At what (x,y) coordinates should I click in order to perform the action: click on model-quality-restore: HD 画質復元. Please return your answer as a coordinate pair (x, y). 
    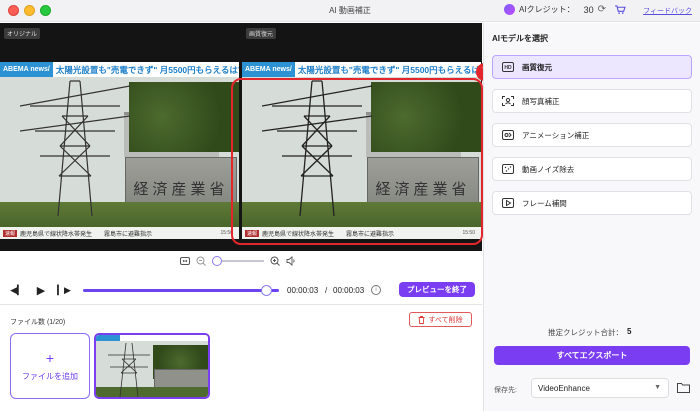
    Looking at the image, I should click on (592, 67).